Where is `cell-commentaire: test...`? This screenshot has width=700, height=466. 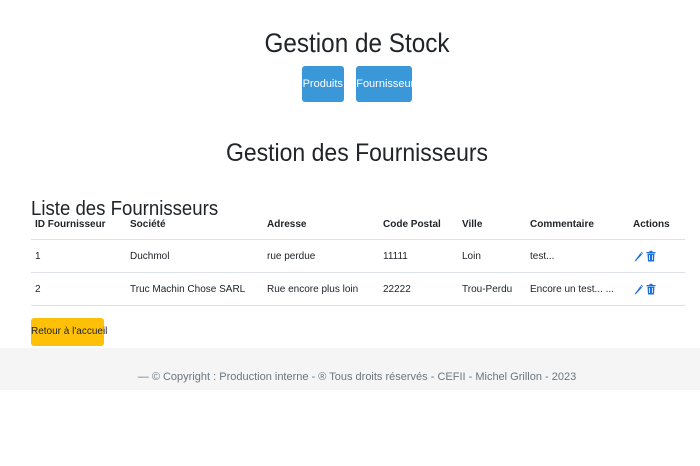 cell-commentaire: test... is located at coordinates (577, 256).